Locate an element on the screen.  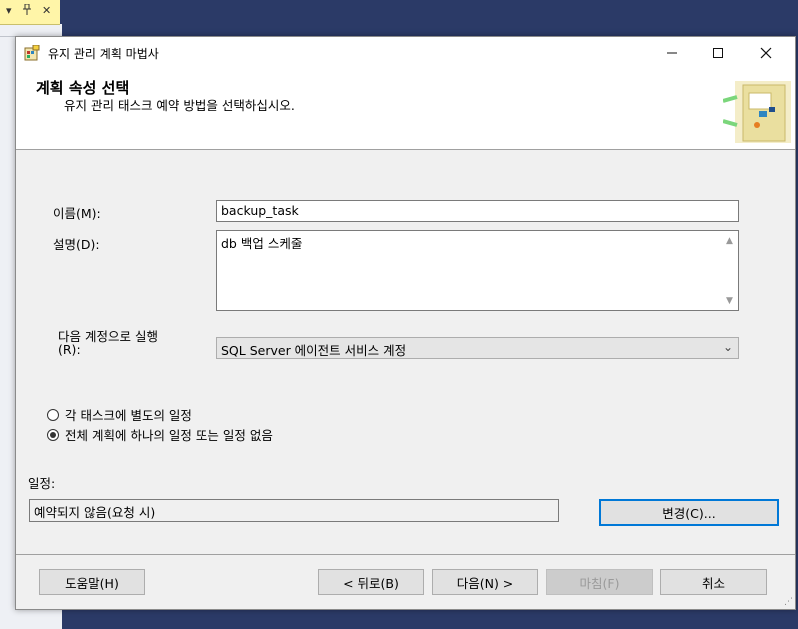
maximize-icon is located at coordinates (718, 53).